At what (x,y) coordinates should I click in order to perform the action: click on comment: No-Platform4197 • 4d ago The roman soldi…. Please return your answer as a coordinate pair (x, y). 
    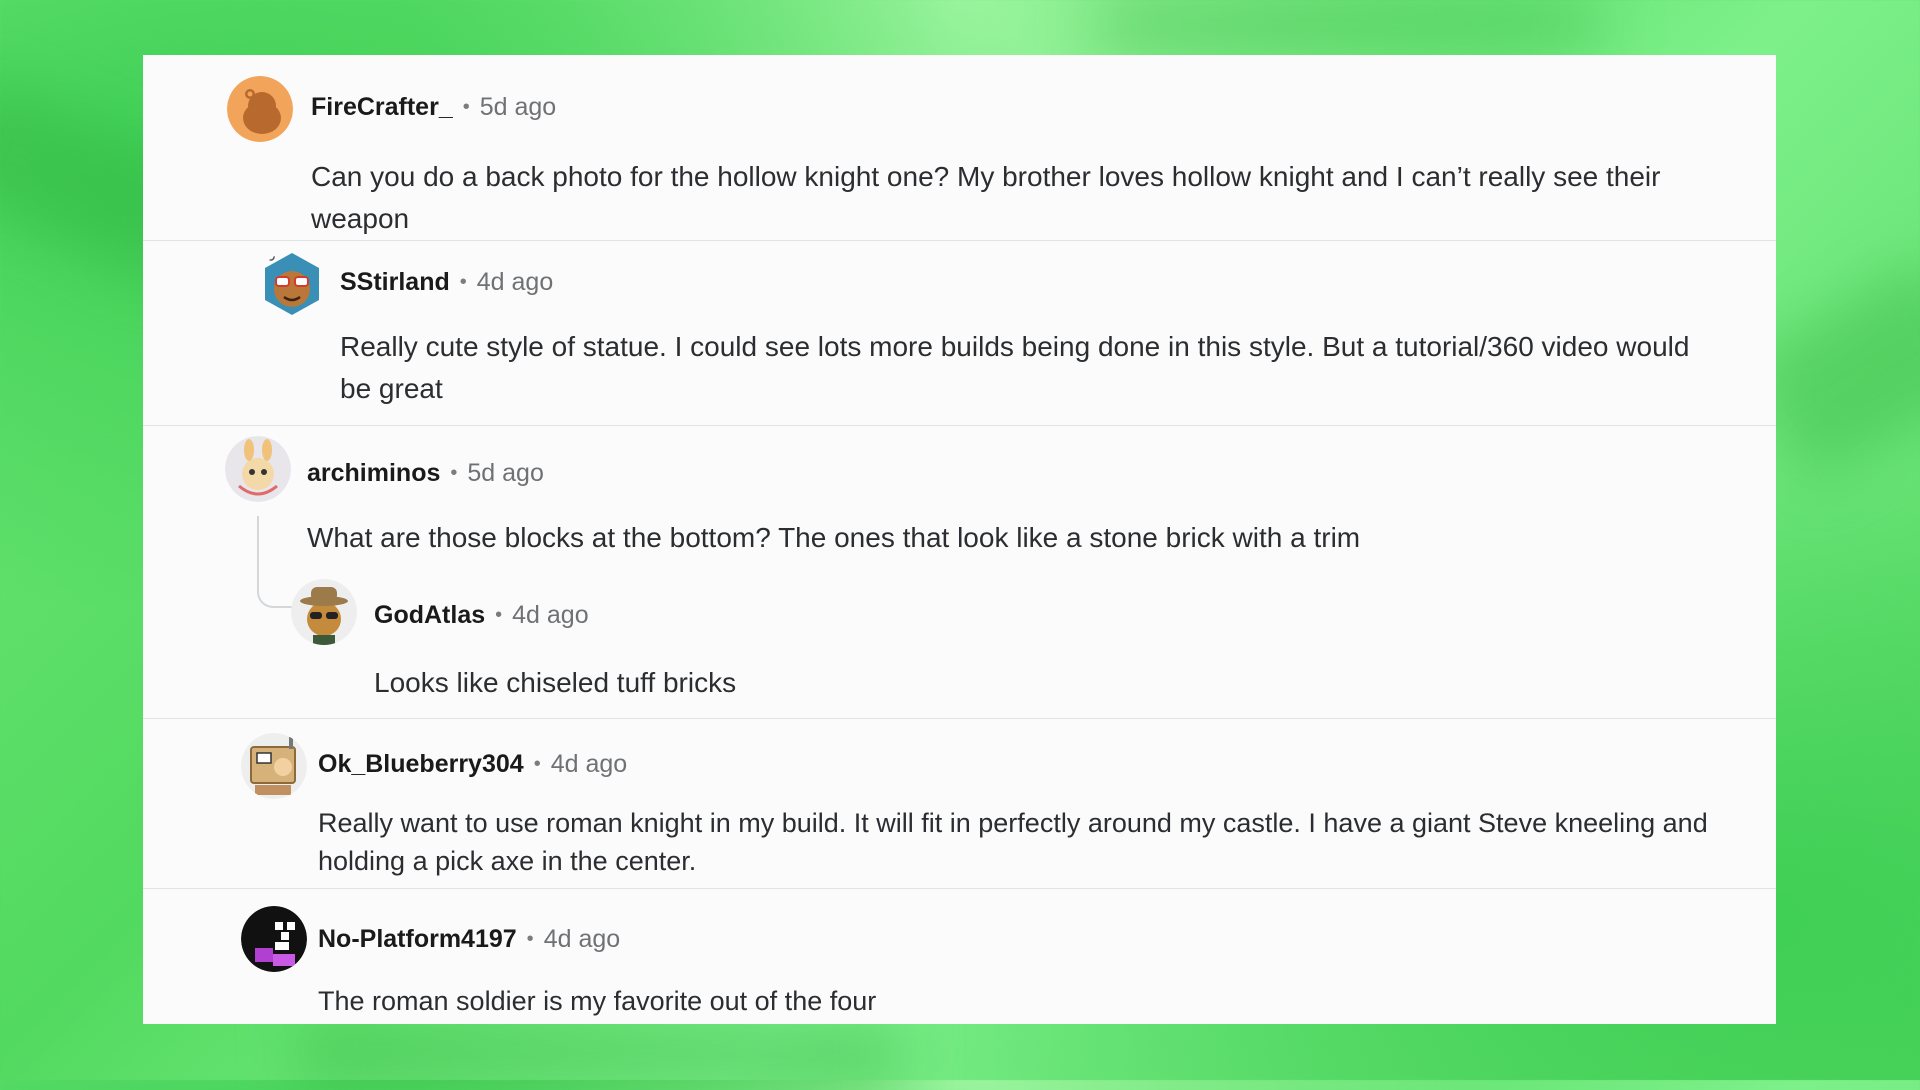
    Looking at the image, I should click on (959, 956).